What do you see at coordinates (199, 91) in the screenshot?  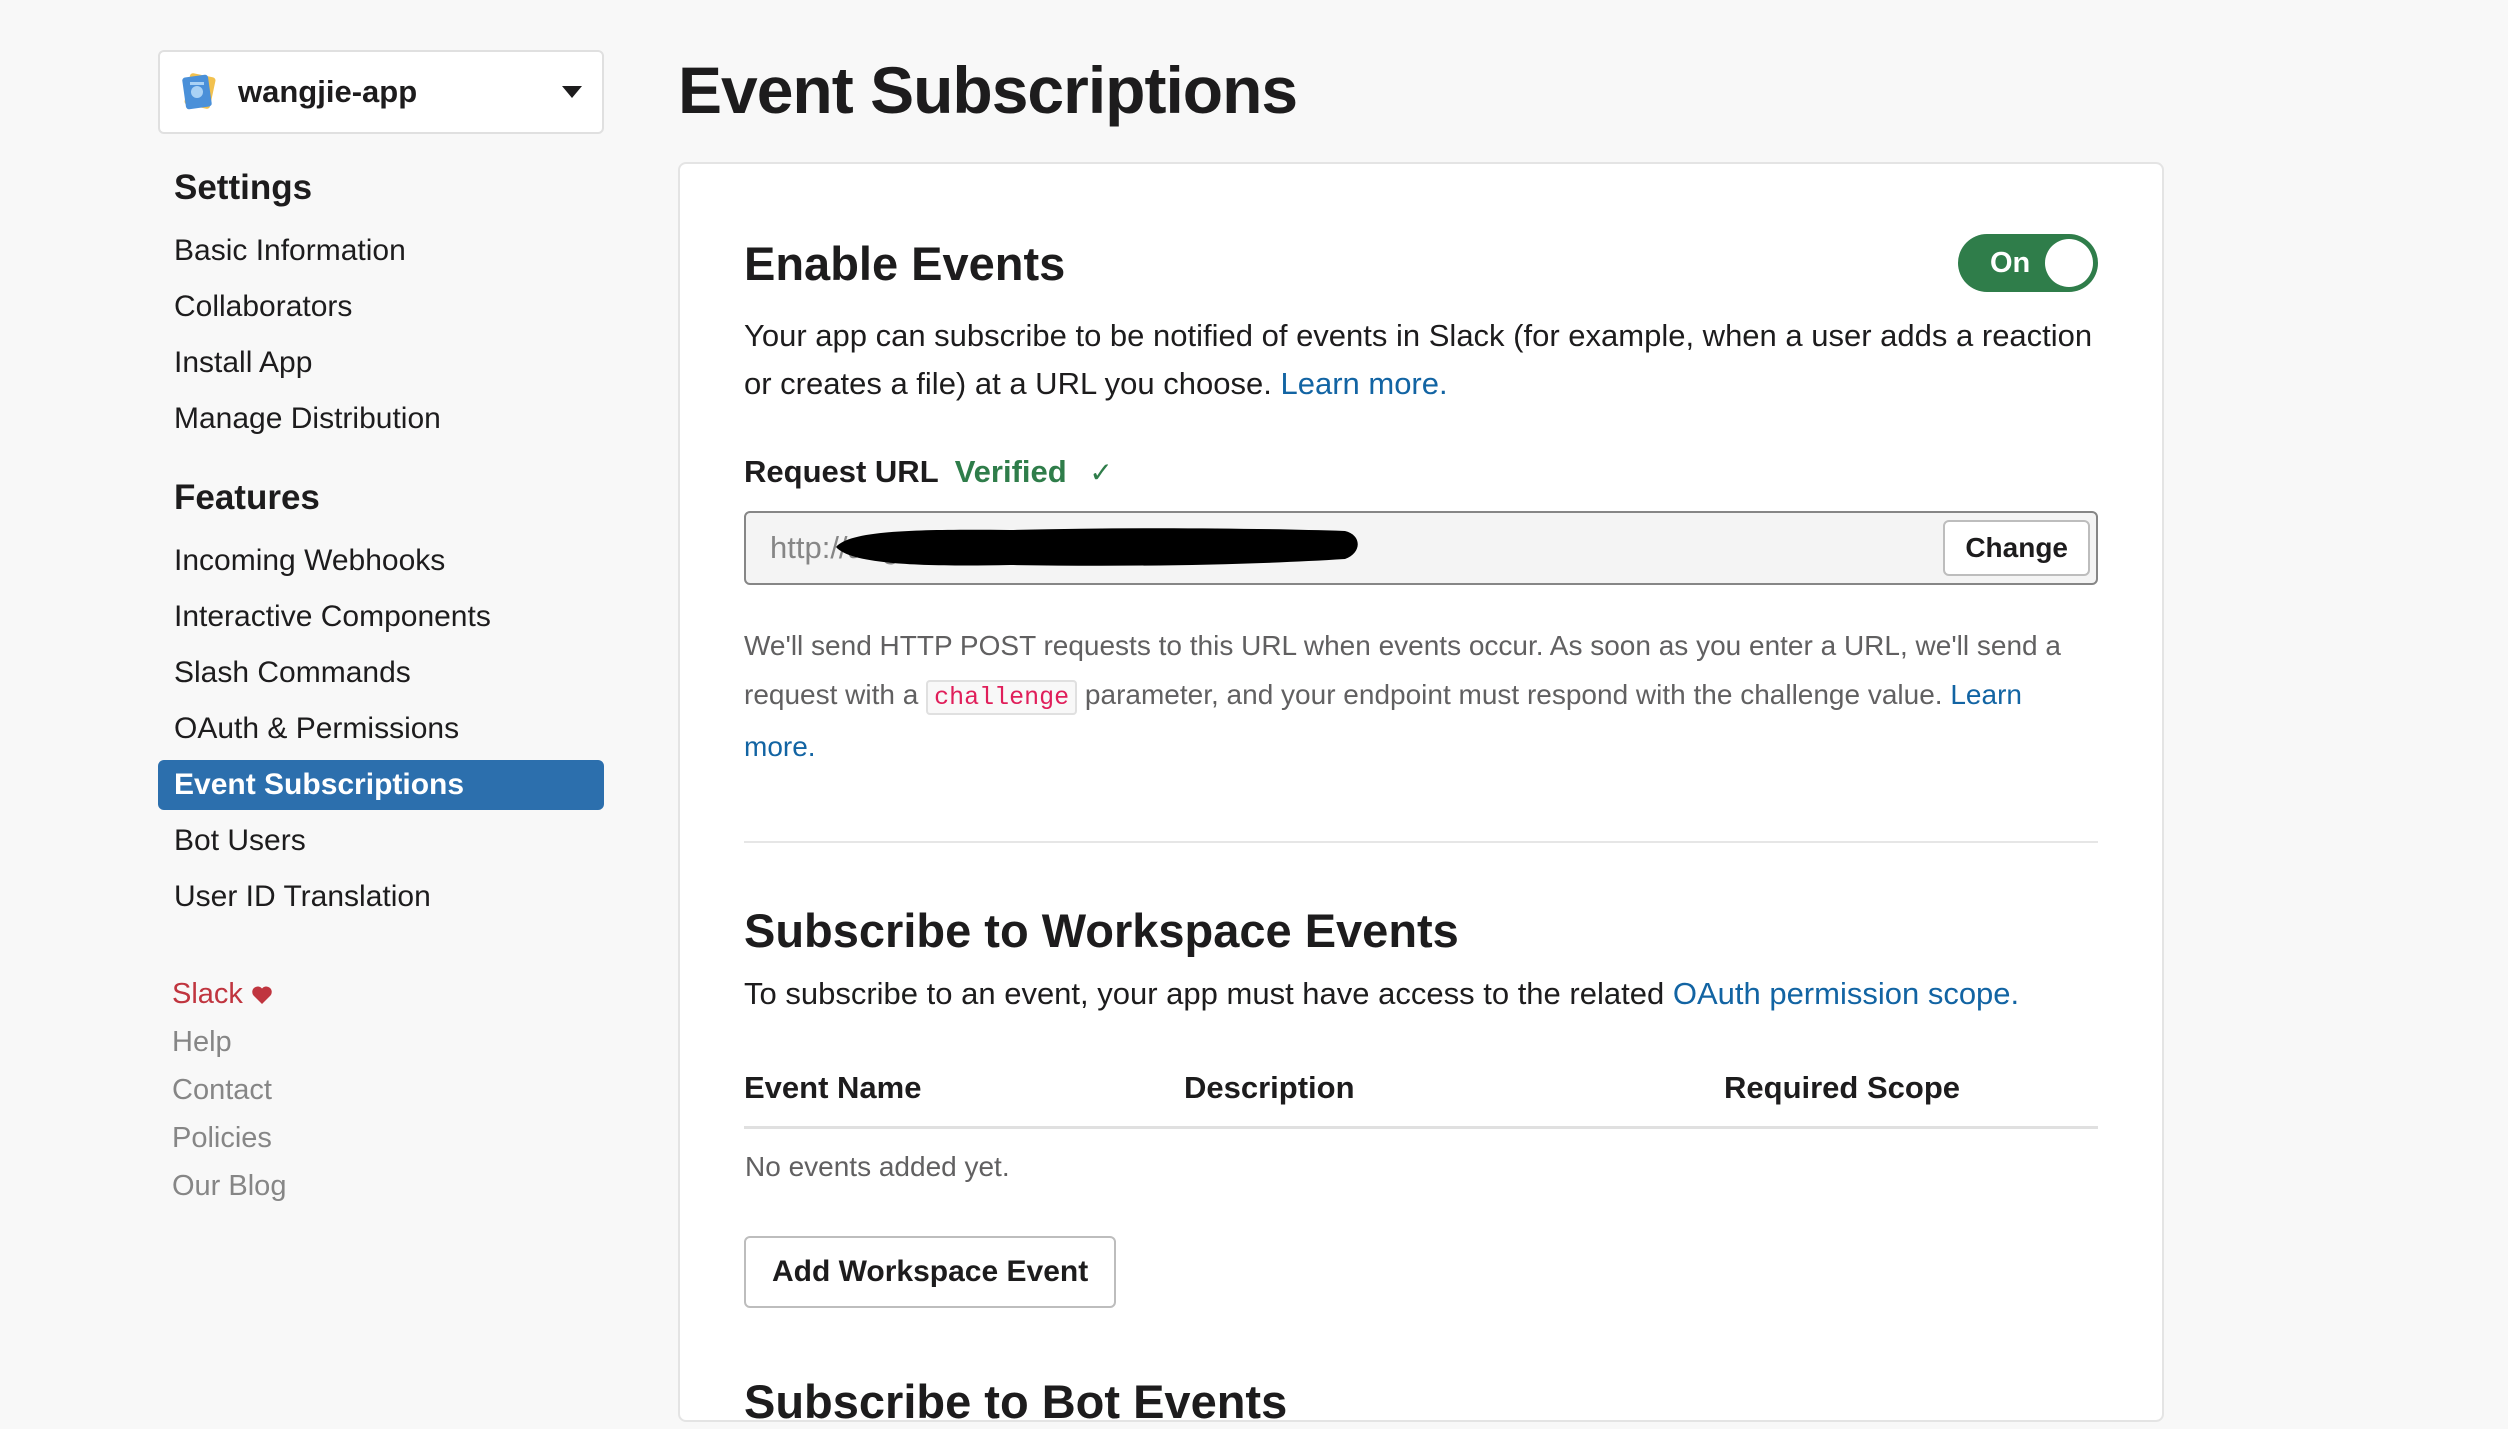 I see `app-icon` at bounding box center [199, 91].